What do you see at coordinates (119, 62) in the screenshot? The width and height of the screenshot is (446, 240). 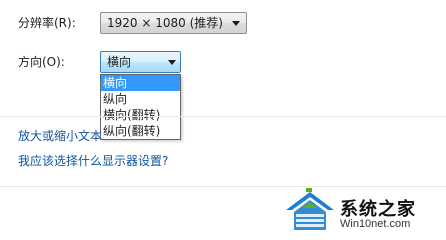 I see `orientation-value: 横向` at bounding box center [119, 62].